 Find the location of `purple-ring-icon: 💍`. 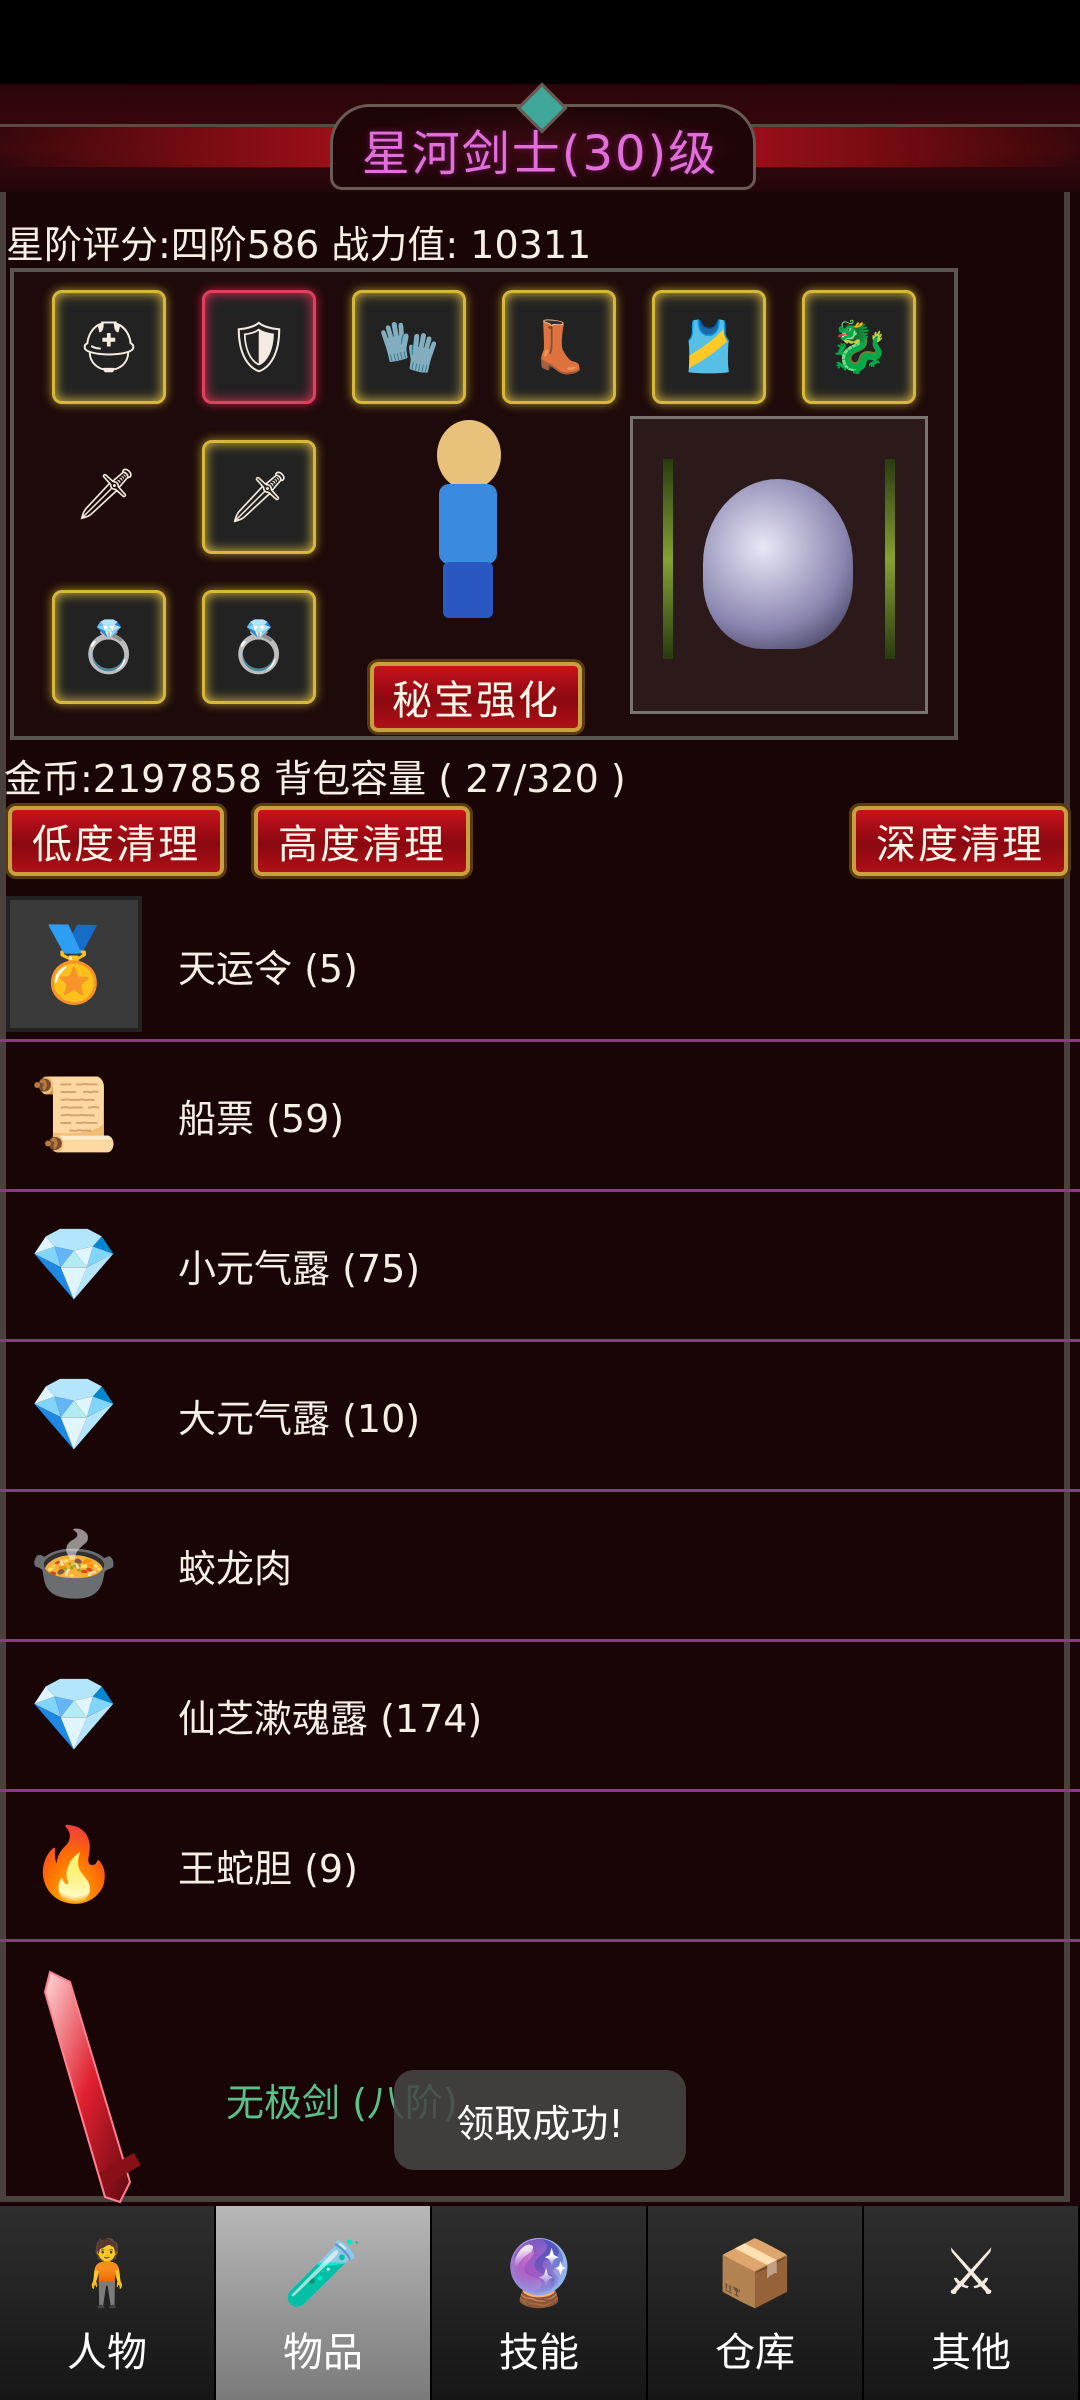

purple-ring-icon: 💍 is located at coordinates (109, 646).